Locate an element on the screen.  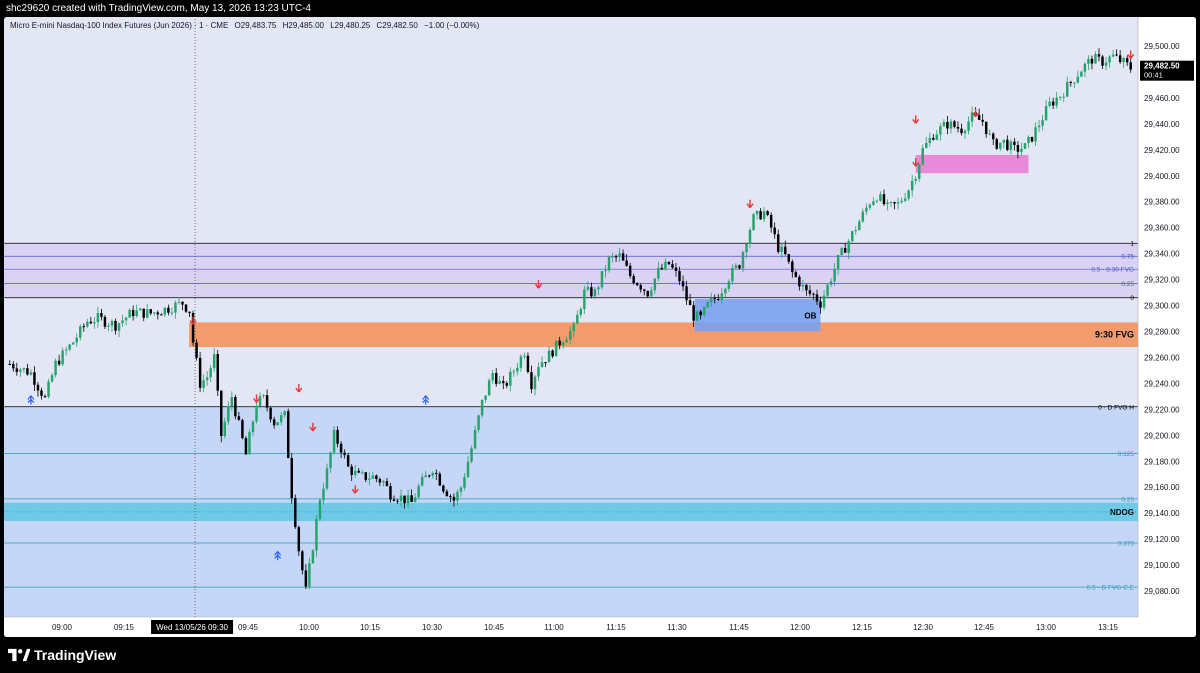
price-tick-label: 29,280.00 is located at coordinates (1162, 331).